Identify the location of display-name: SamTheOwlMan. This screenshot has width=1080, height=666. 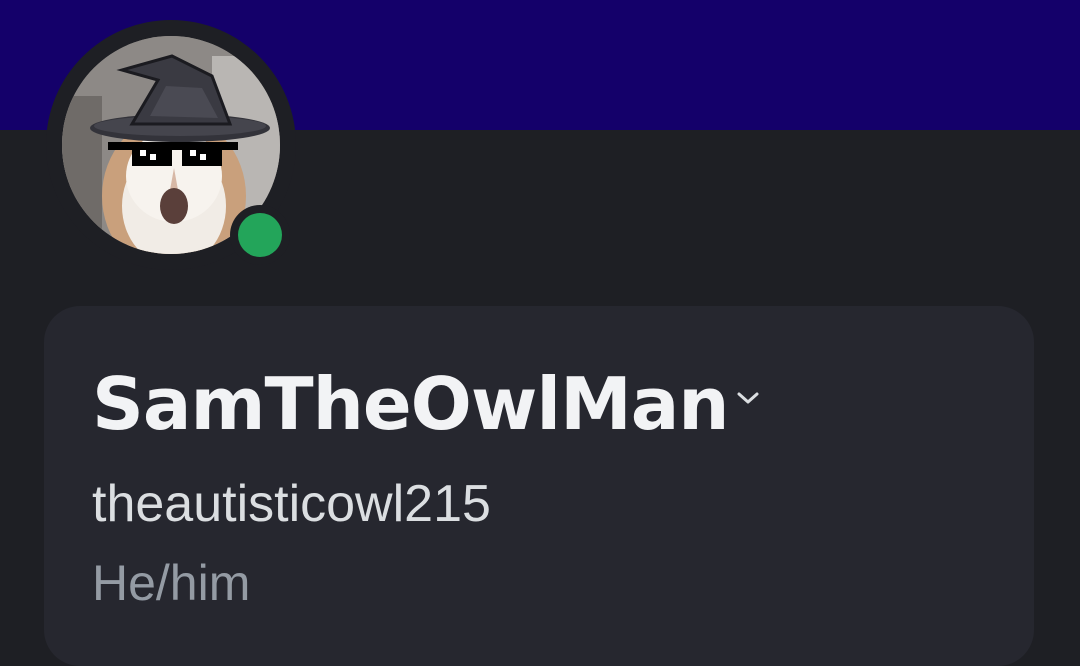
(411, 404).